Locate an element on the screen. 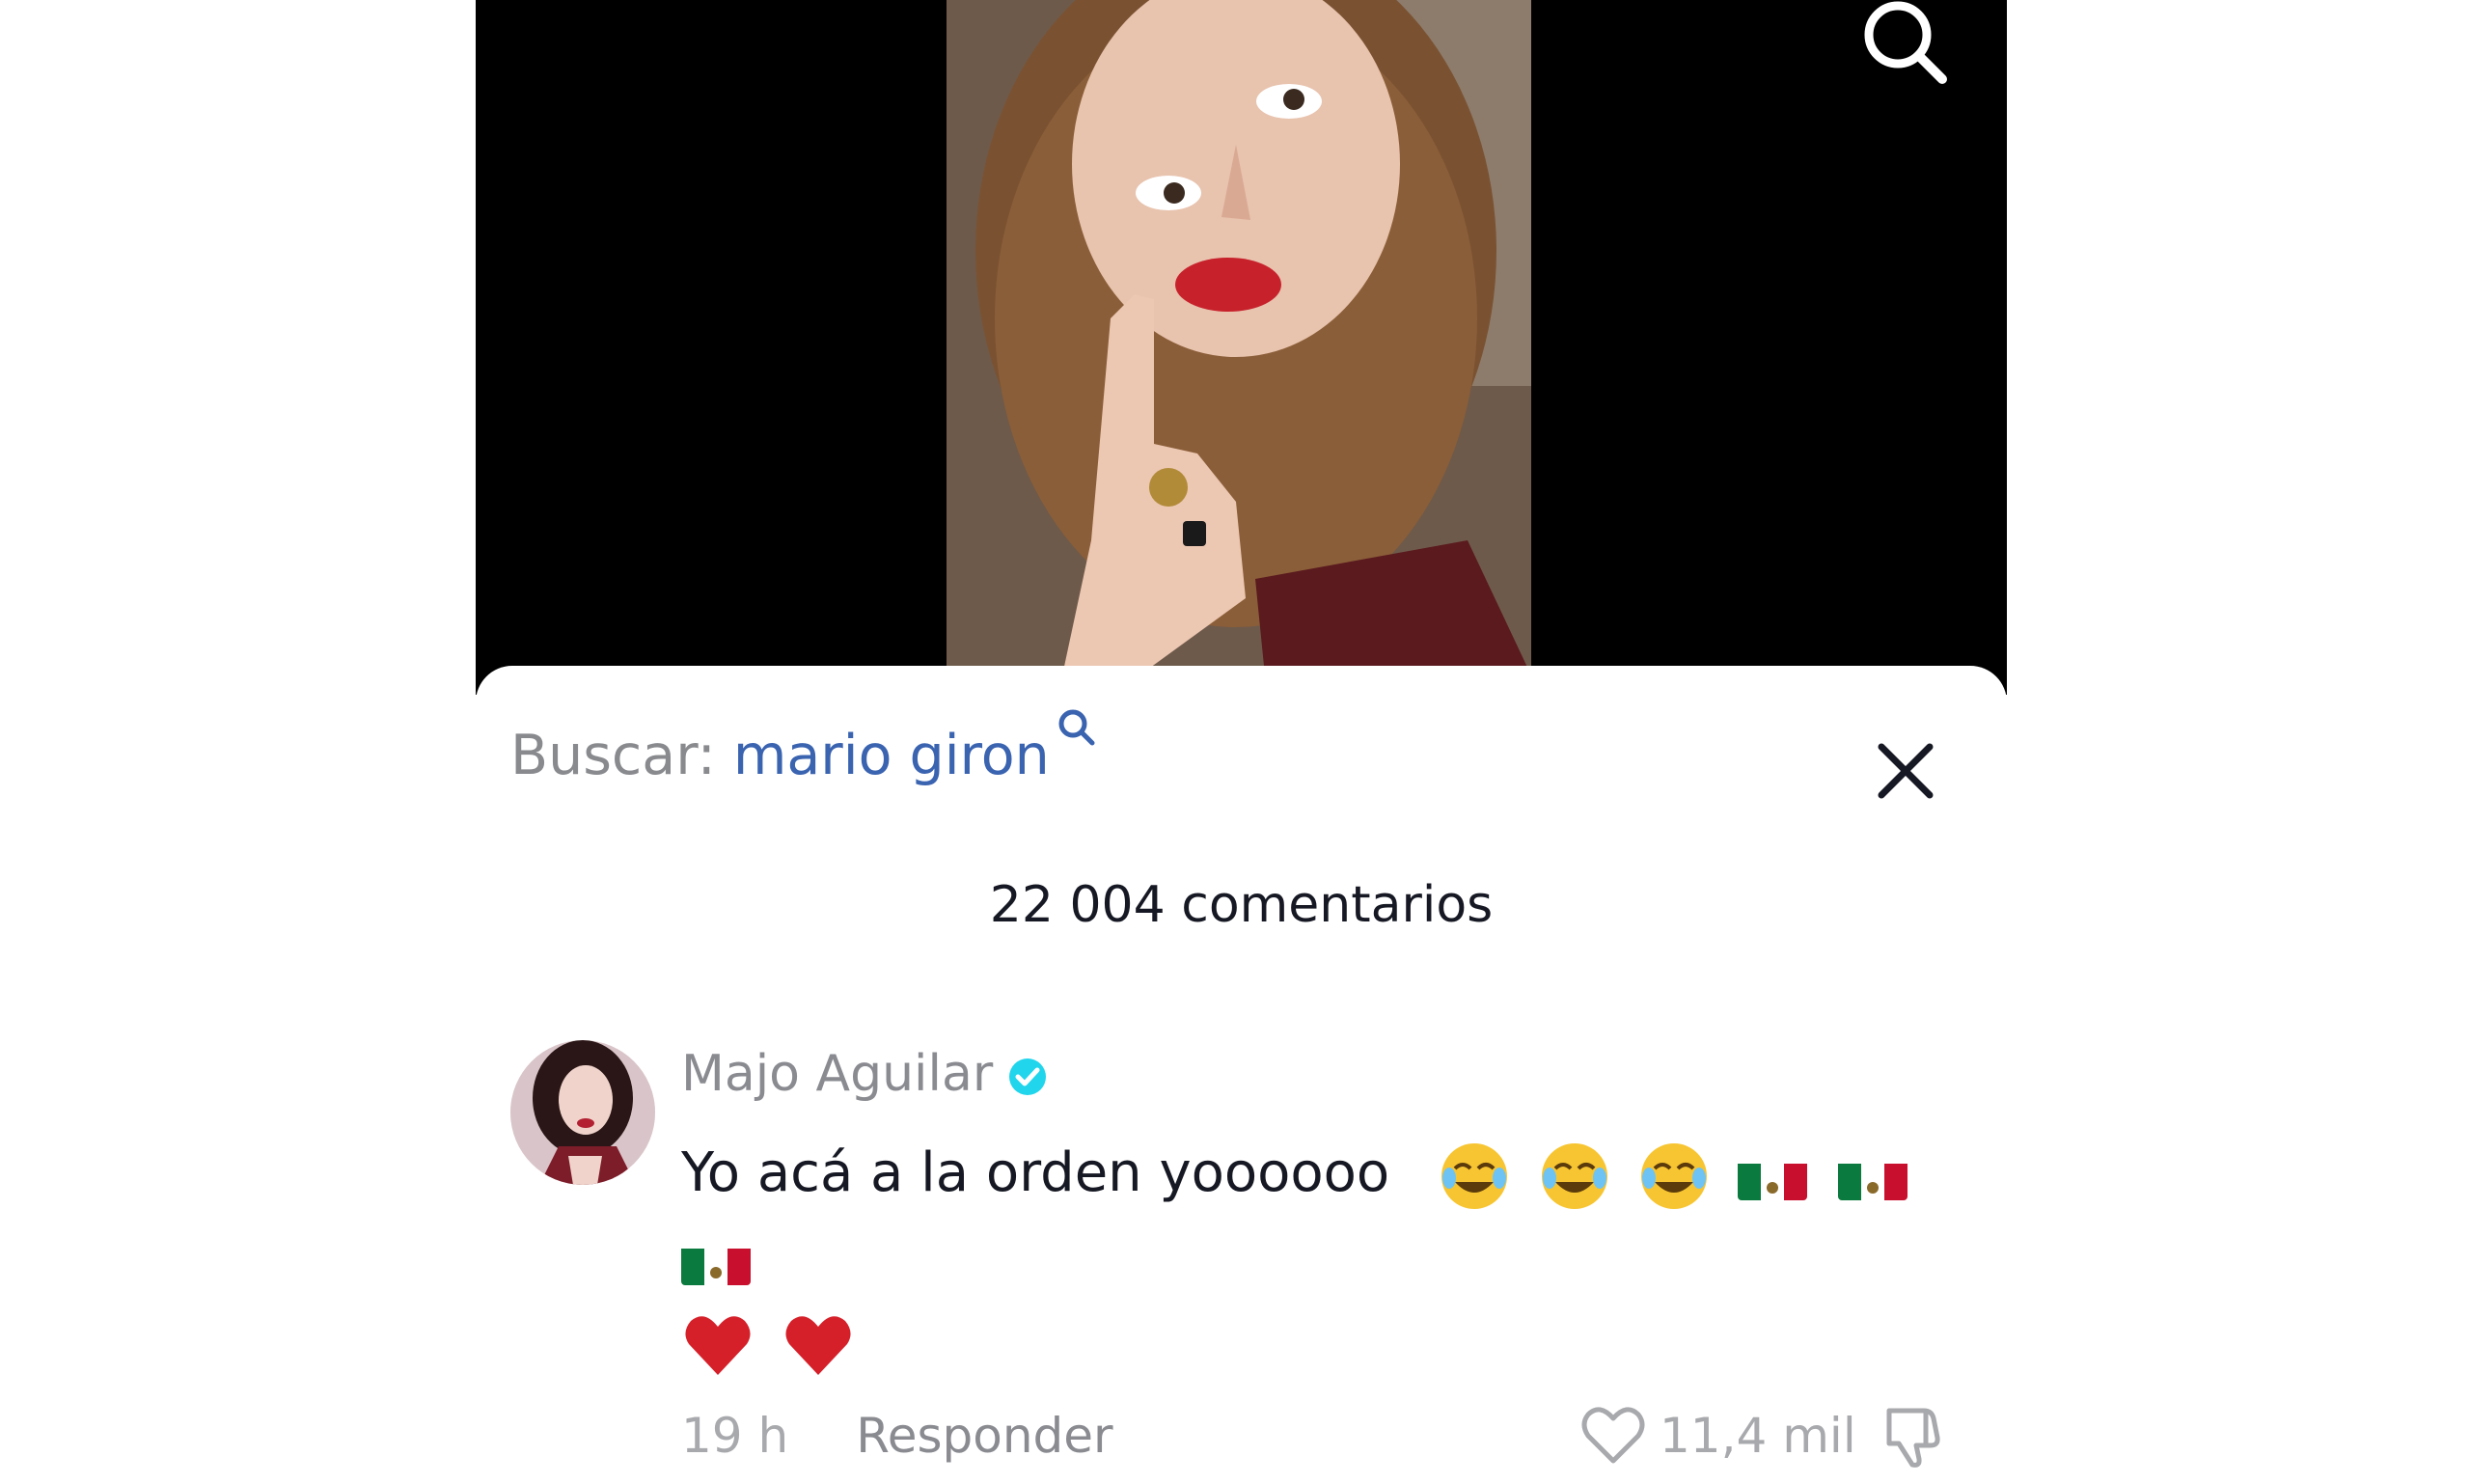 The height and width of the screenshot is (1484, 2470). avatar is located at coordinates (582, 1112).